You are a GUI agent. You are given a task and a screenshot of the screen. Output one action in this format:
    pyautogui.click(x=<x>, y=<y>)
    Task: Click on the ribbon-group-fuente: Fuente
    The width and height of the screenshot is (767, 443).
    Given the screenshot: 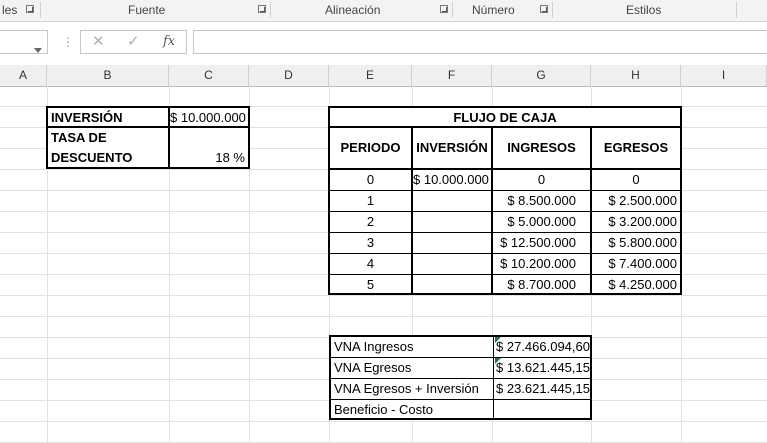 What is the action you would take?
    pyautogui.click(x=147, y=10)
    